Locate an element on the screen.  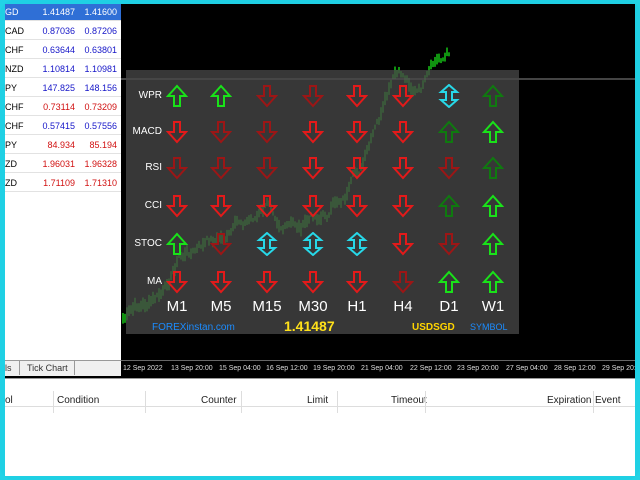
timeframe-label: H4 is located at coordinates (403, 306).